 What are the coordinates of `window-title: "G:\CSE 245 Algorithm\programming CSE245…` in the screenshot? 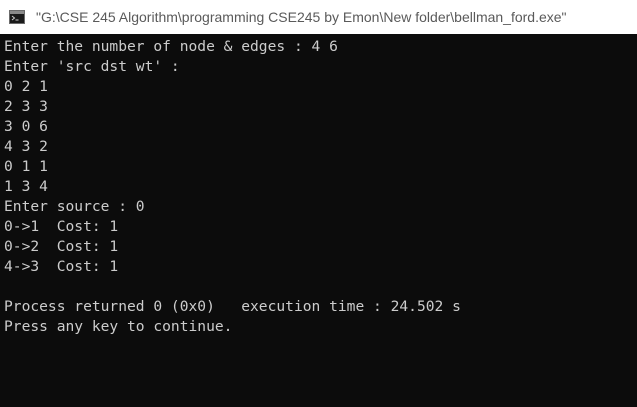 It's located at (301, 17).